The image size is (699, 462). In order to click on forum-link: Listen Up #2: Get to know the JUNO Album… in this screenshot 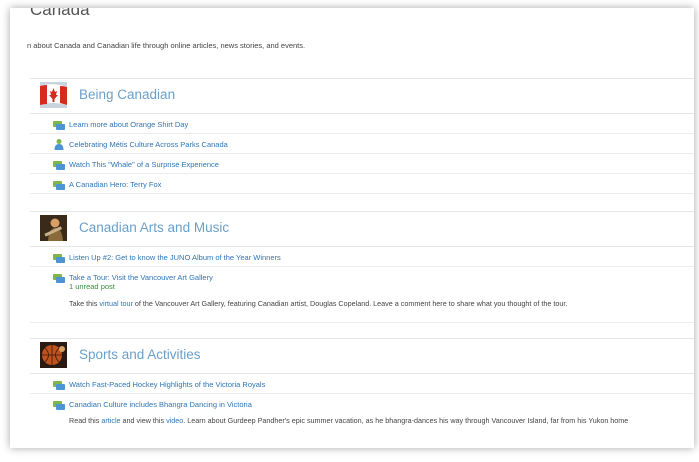, I will do `click(175, 257)`.